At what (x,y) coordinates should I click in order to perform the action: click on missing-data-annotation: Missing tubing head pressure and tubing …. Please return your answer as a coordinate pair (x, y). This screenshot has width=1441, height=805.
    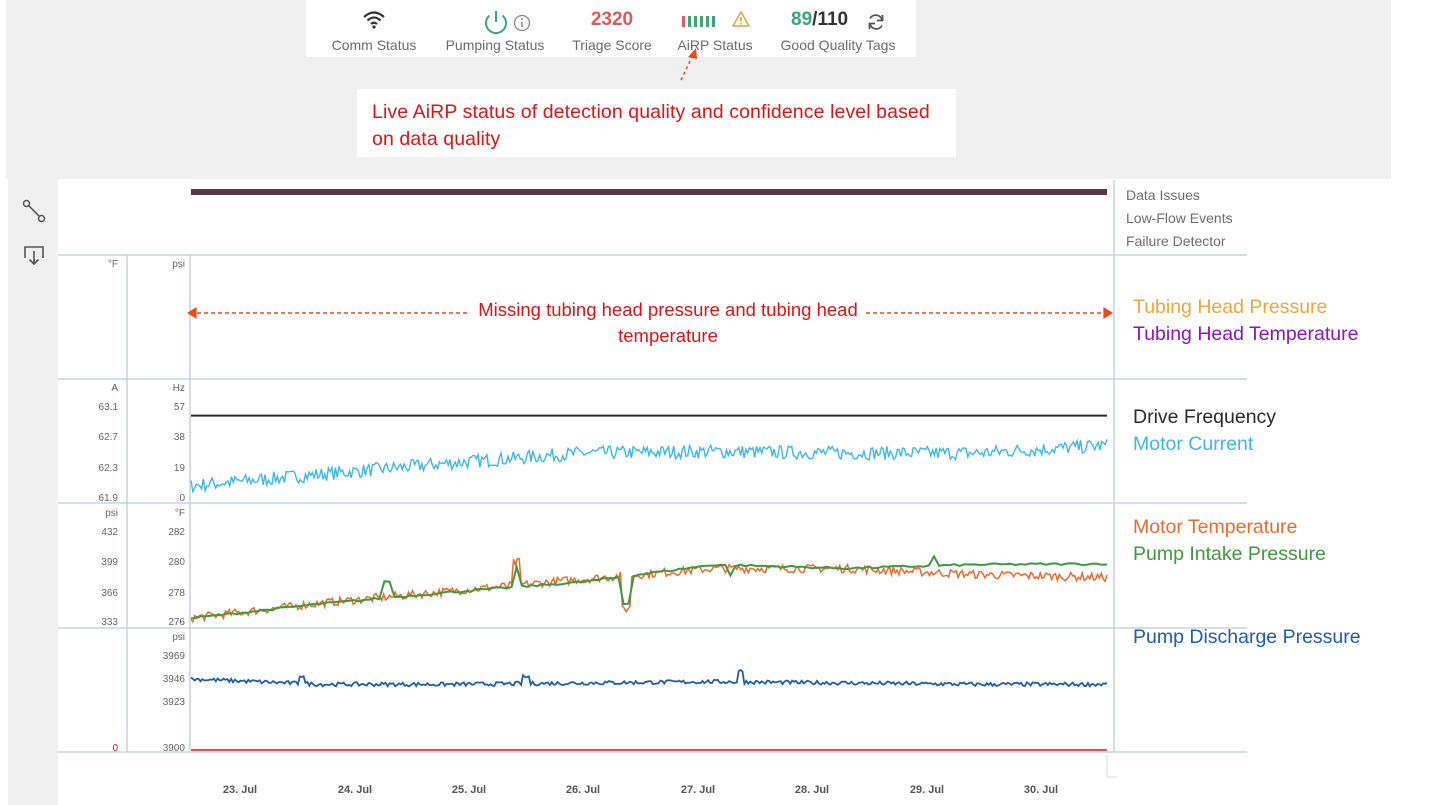
    Looking at the image, I should click on (668, 322).